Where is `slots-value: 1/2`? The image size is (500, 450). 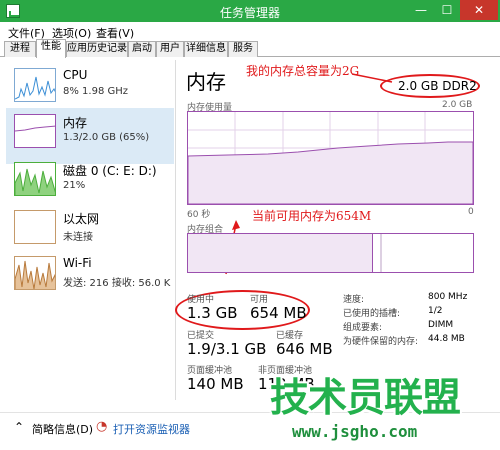
slots-value: 1/2 is located at coordinates (435, 311).